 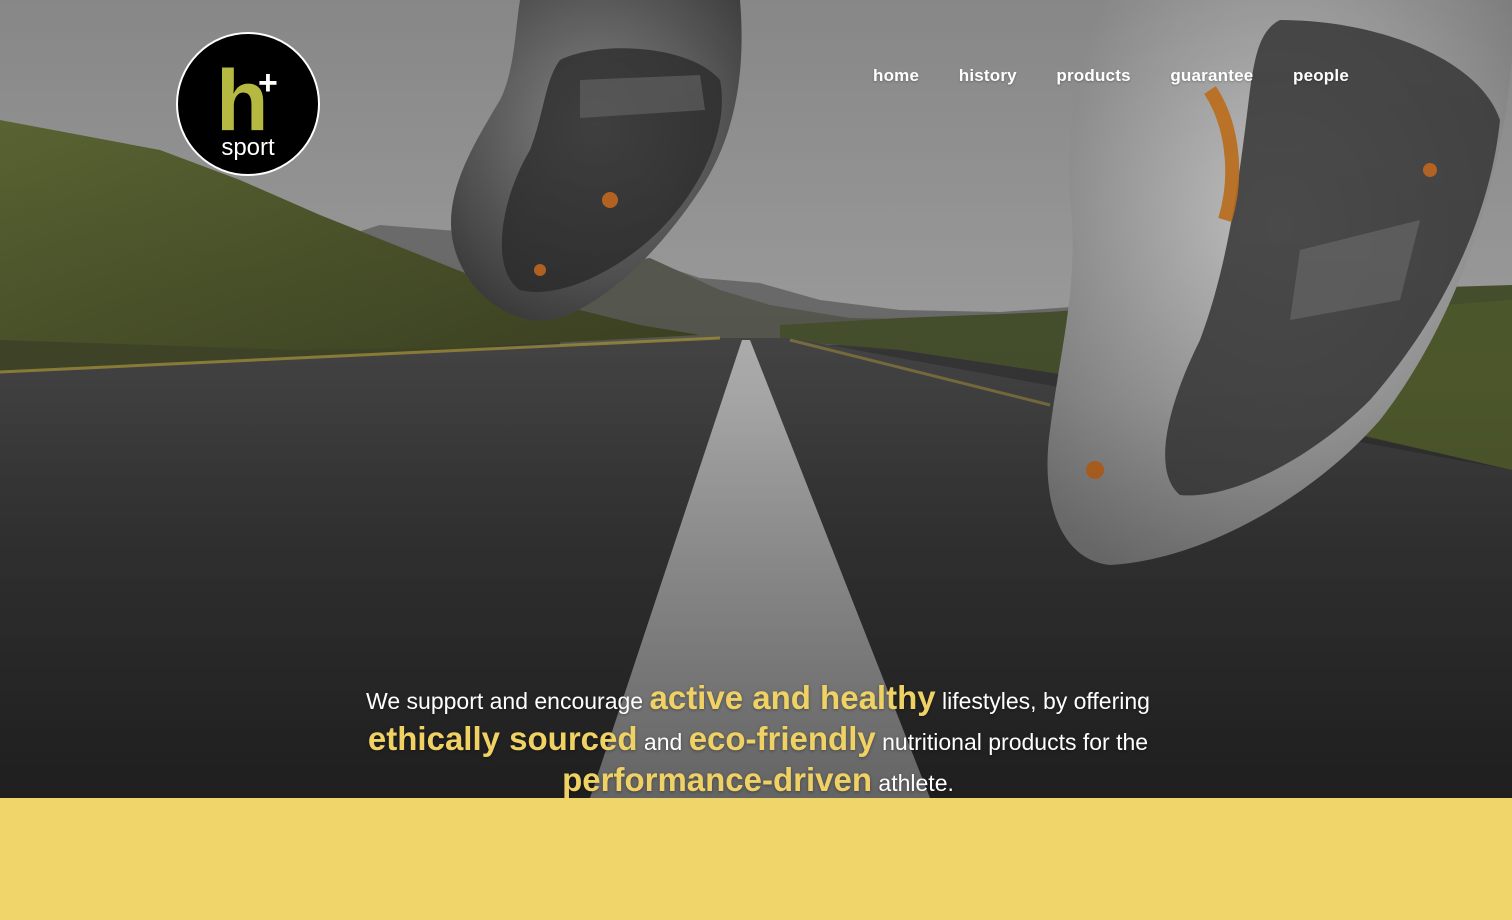 I want to click on mission-text: and, so click(x=663, y=742).